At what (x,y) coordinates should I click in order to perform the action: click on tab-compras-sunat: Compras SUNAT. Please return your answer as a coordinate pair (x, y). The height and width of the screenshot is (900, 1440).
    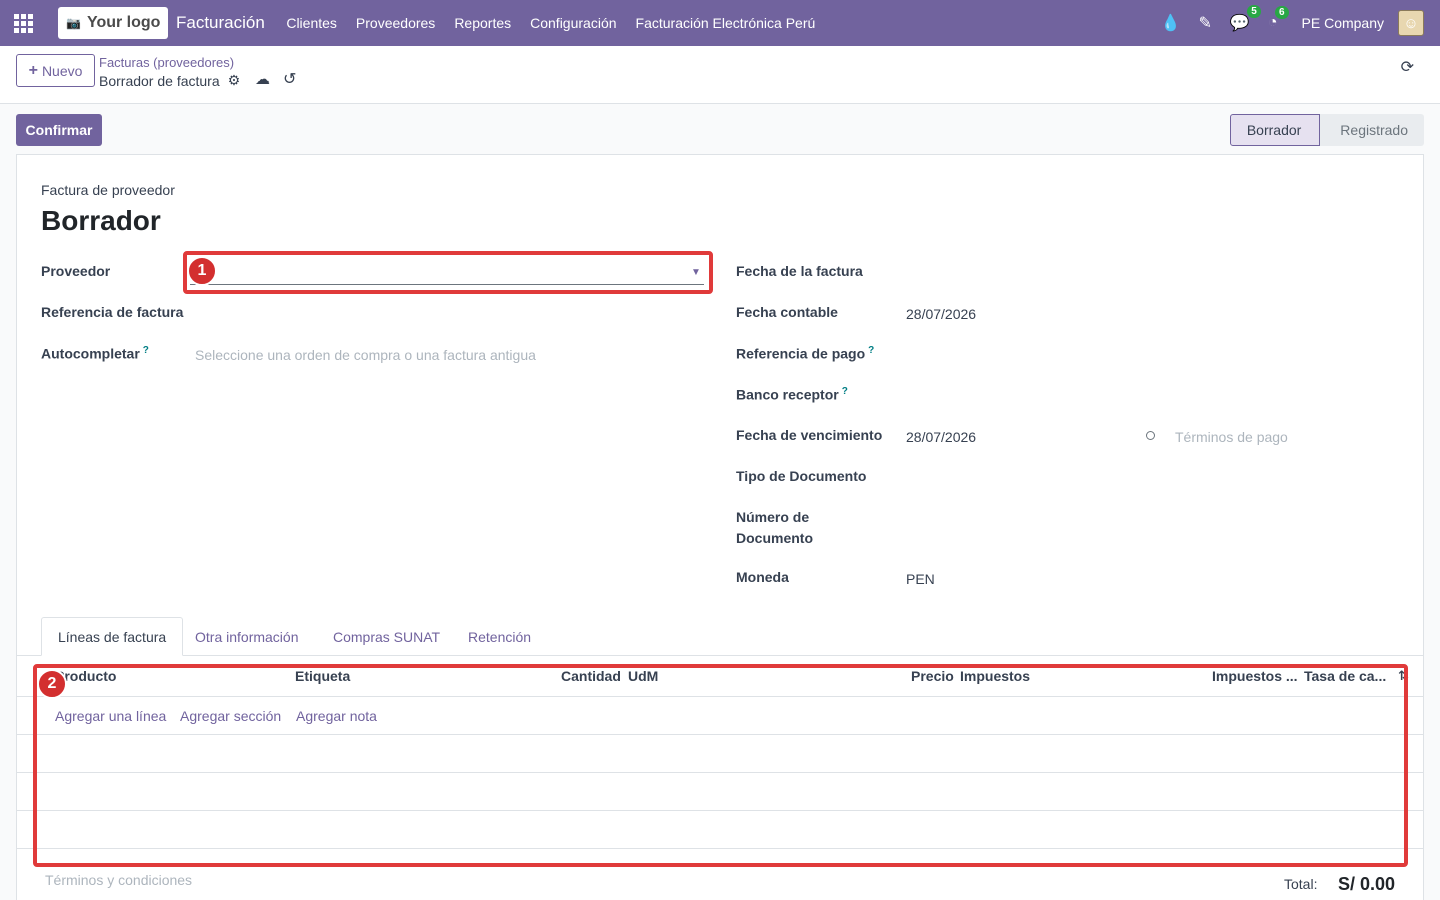
    Looking at the image, I should click on (386, 636).